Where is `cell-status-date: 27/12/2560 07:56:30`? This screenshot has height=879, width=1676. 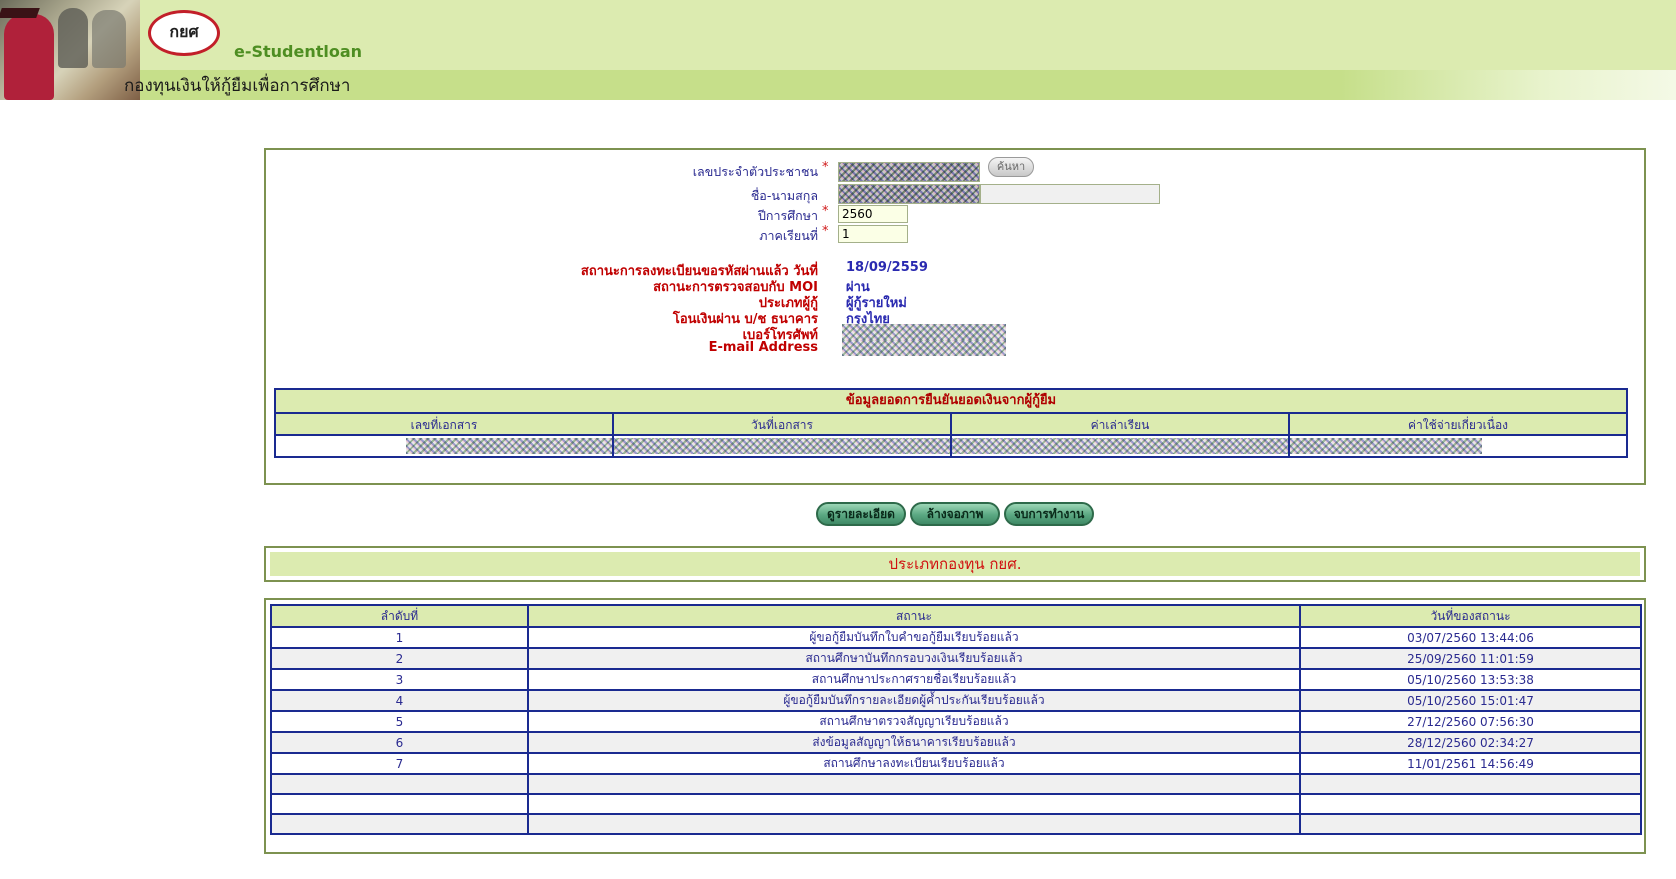
cell-status-date: 27/12/2560 07:56:30 is located at coordinates (1470, 721).